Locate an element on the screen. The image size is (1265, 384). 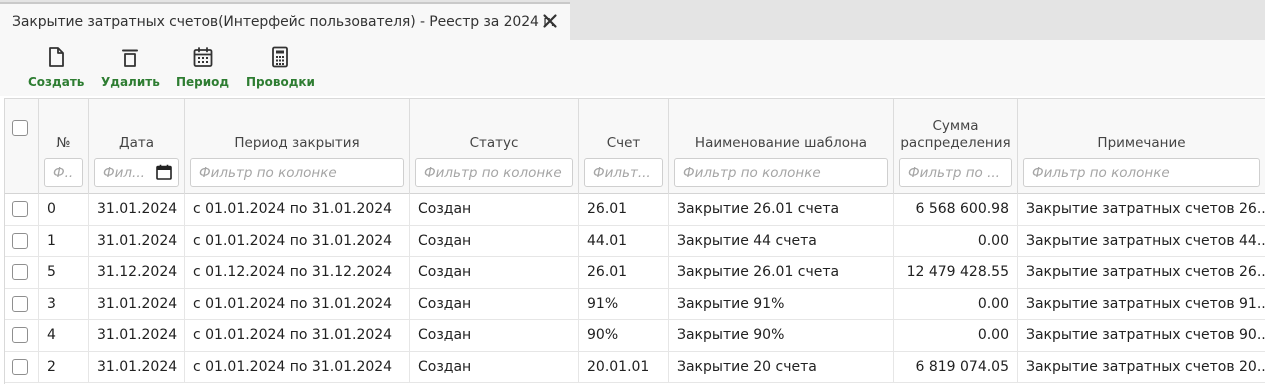
cell-num: 0 is located at coordinates (64, 209).